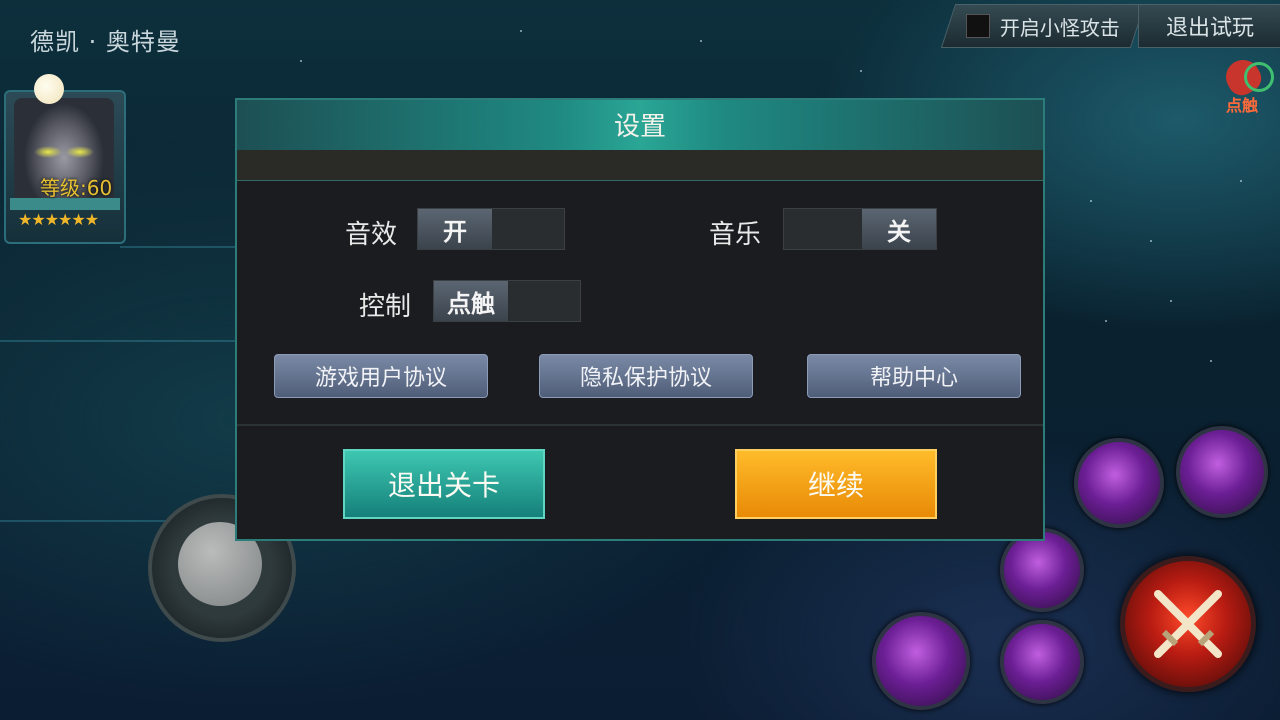  Describe the element at coordinates (65, 167) in the screenshot. I see `avatar: ★★★★★★` at that location.